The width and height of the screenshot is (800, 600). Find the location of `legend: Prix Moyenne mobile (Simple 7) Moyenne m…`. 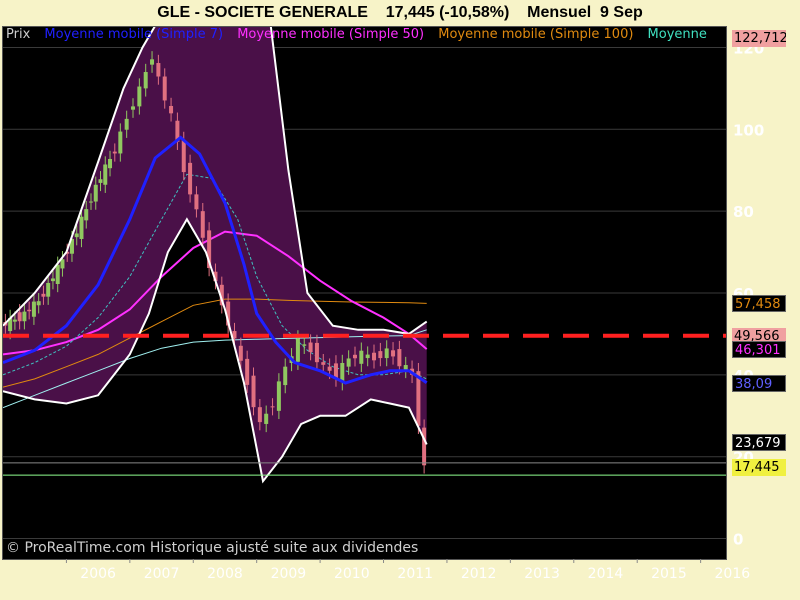

legend: Prix Moyenne mobile (Simple 7) Moyenne m… is located at coordinates (366, 34).